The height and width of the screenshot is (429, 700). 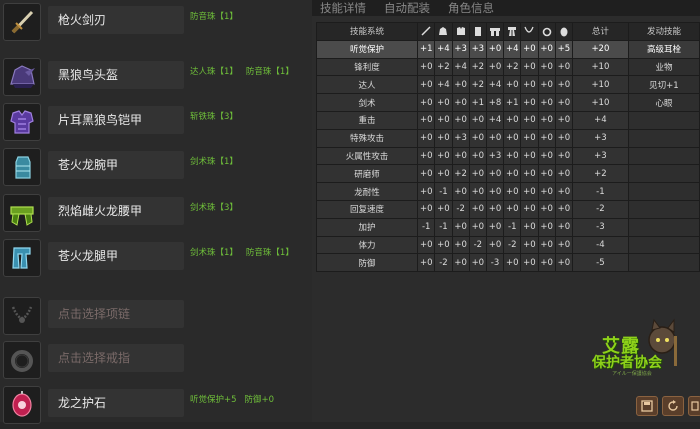 What do you see at coordinates (214, 253) in the screenshot?
I see `decoration-label: 剑术珠【1】` at bounding box center [214, 253].